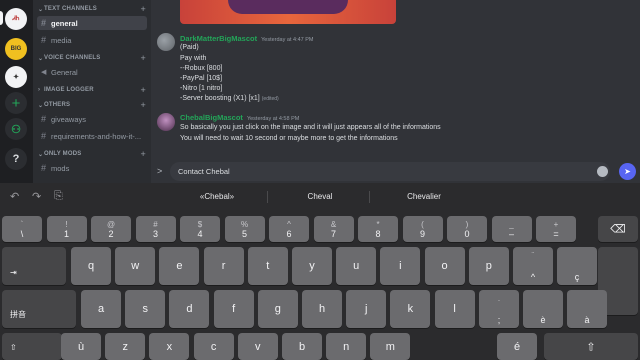 The height and width of the screenshot is (360, 640). What do you see at coordinates (499, 298) in the screenshot?
I see `key-alt-label: .` at bounding box center [499, 298].